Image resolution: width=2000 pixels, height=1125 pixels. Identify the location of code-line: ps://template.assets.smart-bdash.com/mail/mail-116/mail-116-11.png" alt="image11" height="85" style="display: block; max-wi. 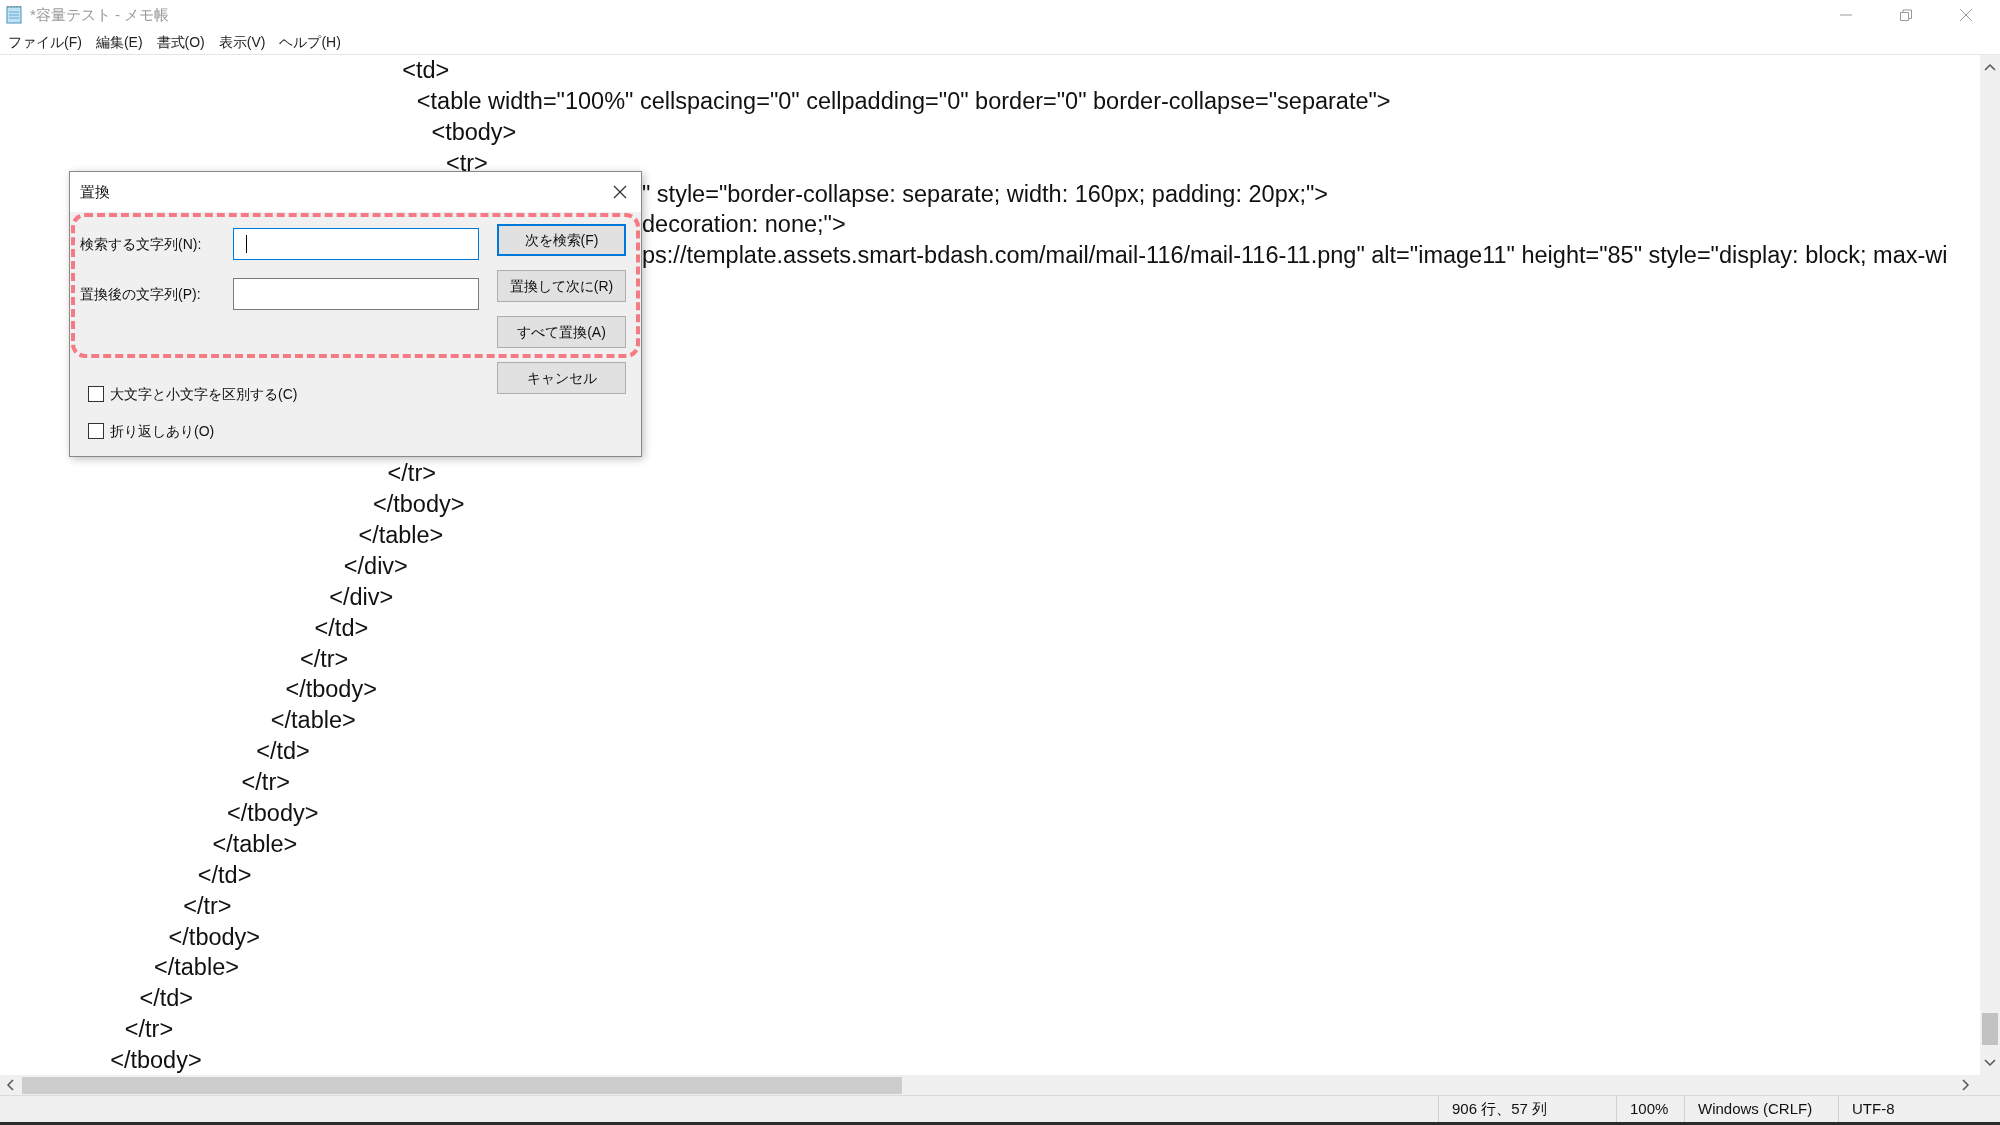
(1295, 255).